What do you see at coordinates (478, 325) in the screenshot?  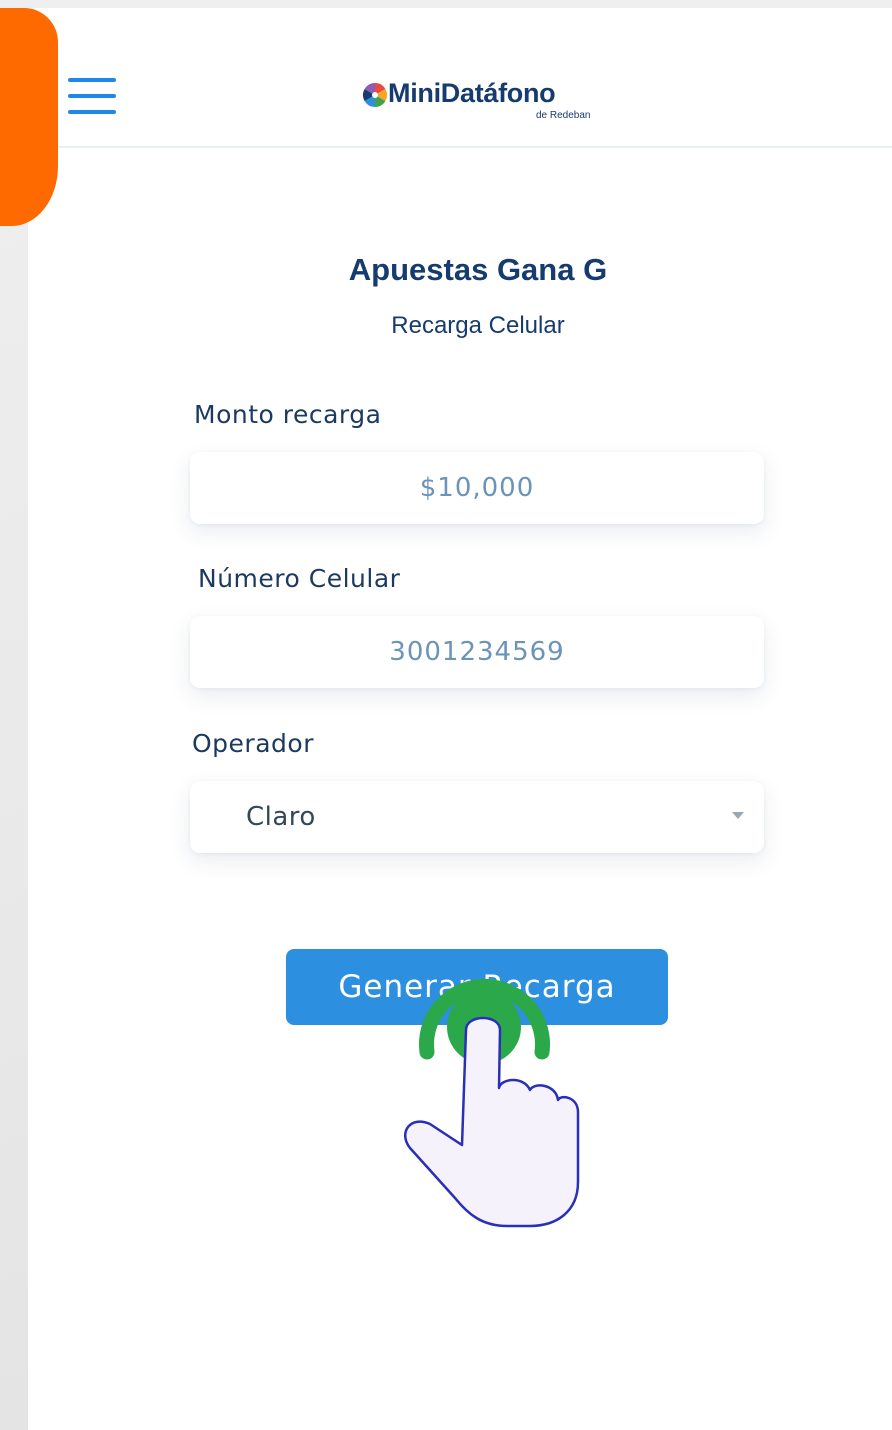 I see `service-name: Recarga Celular` at bounding box center [478, 325].